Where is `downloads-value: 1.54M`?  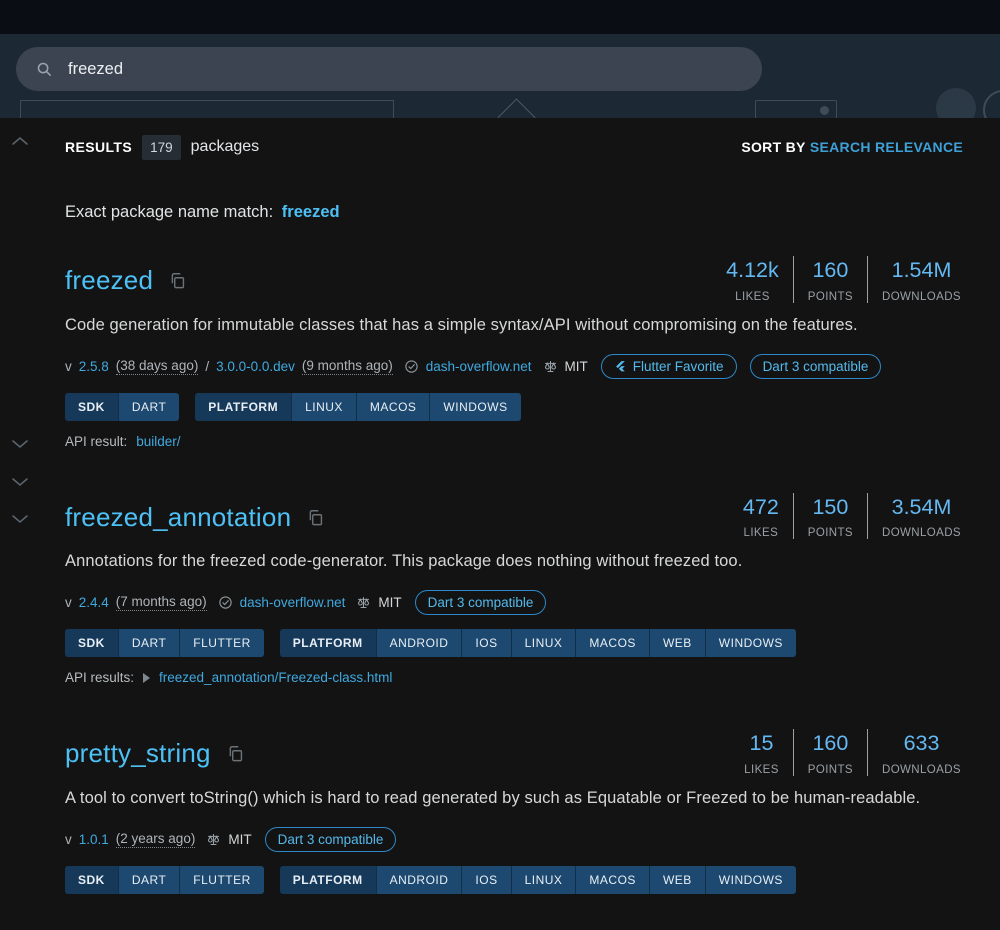 downloads-value: 1.54M is located at coordinates (921, 270).